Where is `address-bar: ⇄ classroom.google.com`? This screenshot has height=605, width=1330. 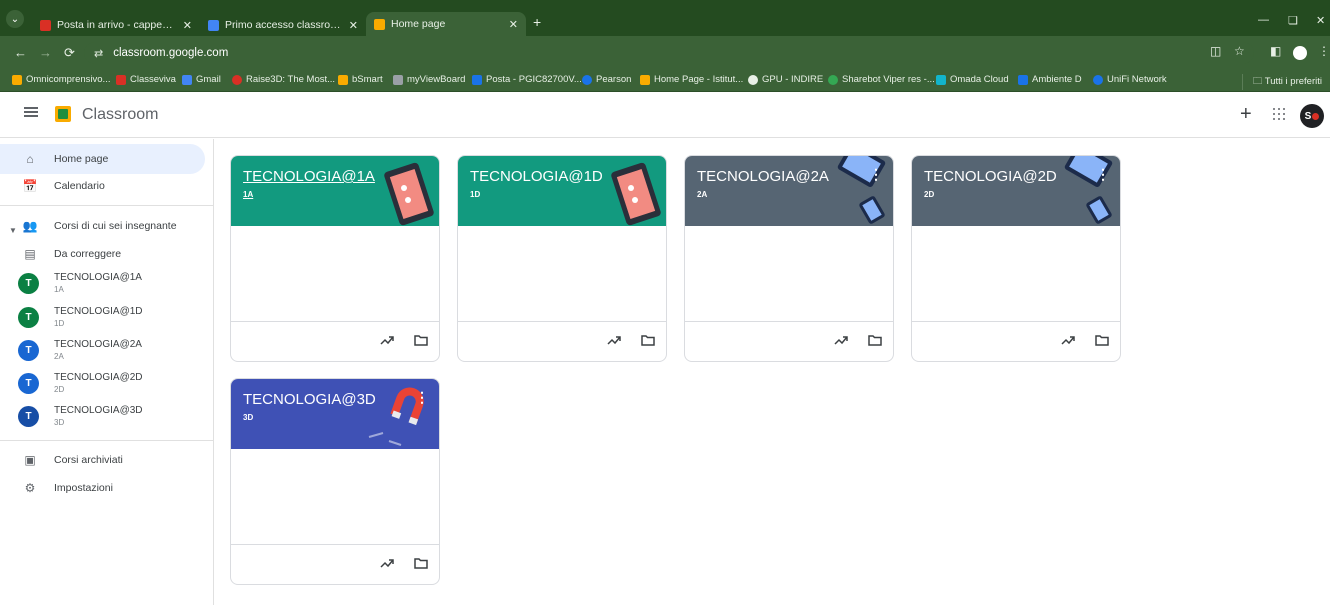 address-bar: ⇄ classroom.google.com is located at coordinates (669, 53).